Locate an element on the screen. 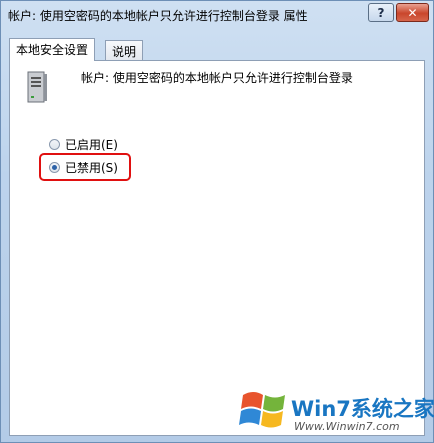 Image resolution: width=434 pixels, height=443 pixels. watermark-url: Www.Winwin7.com is located at coordinates (347, 426).